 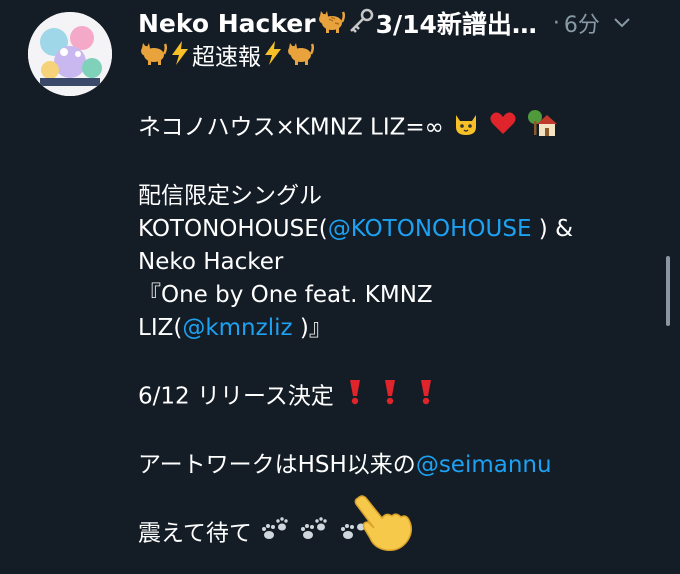 What do you see at coordinates (291, 127) in the screenshot?
I see `collab-text: ネコノハウス×KMNZ LIZ=∞` at bounding box center [291, 127].